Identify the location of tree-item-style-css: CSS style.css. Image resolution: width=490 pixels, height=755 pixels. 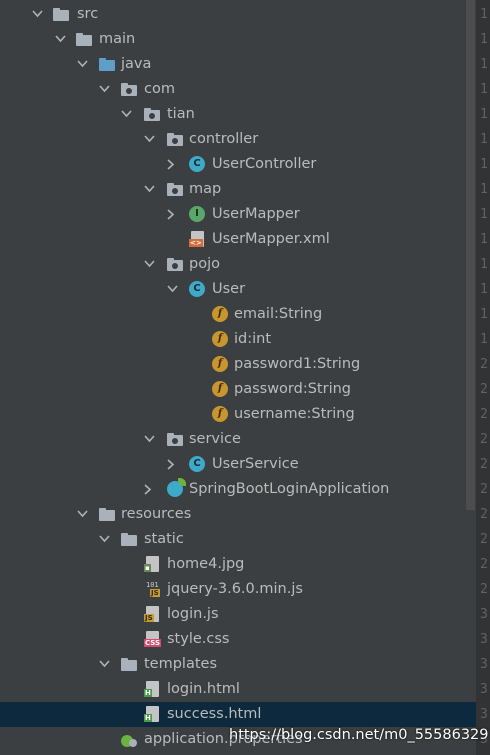
(238, 639).